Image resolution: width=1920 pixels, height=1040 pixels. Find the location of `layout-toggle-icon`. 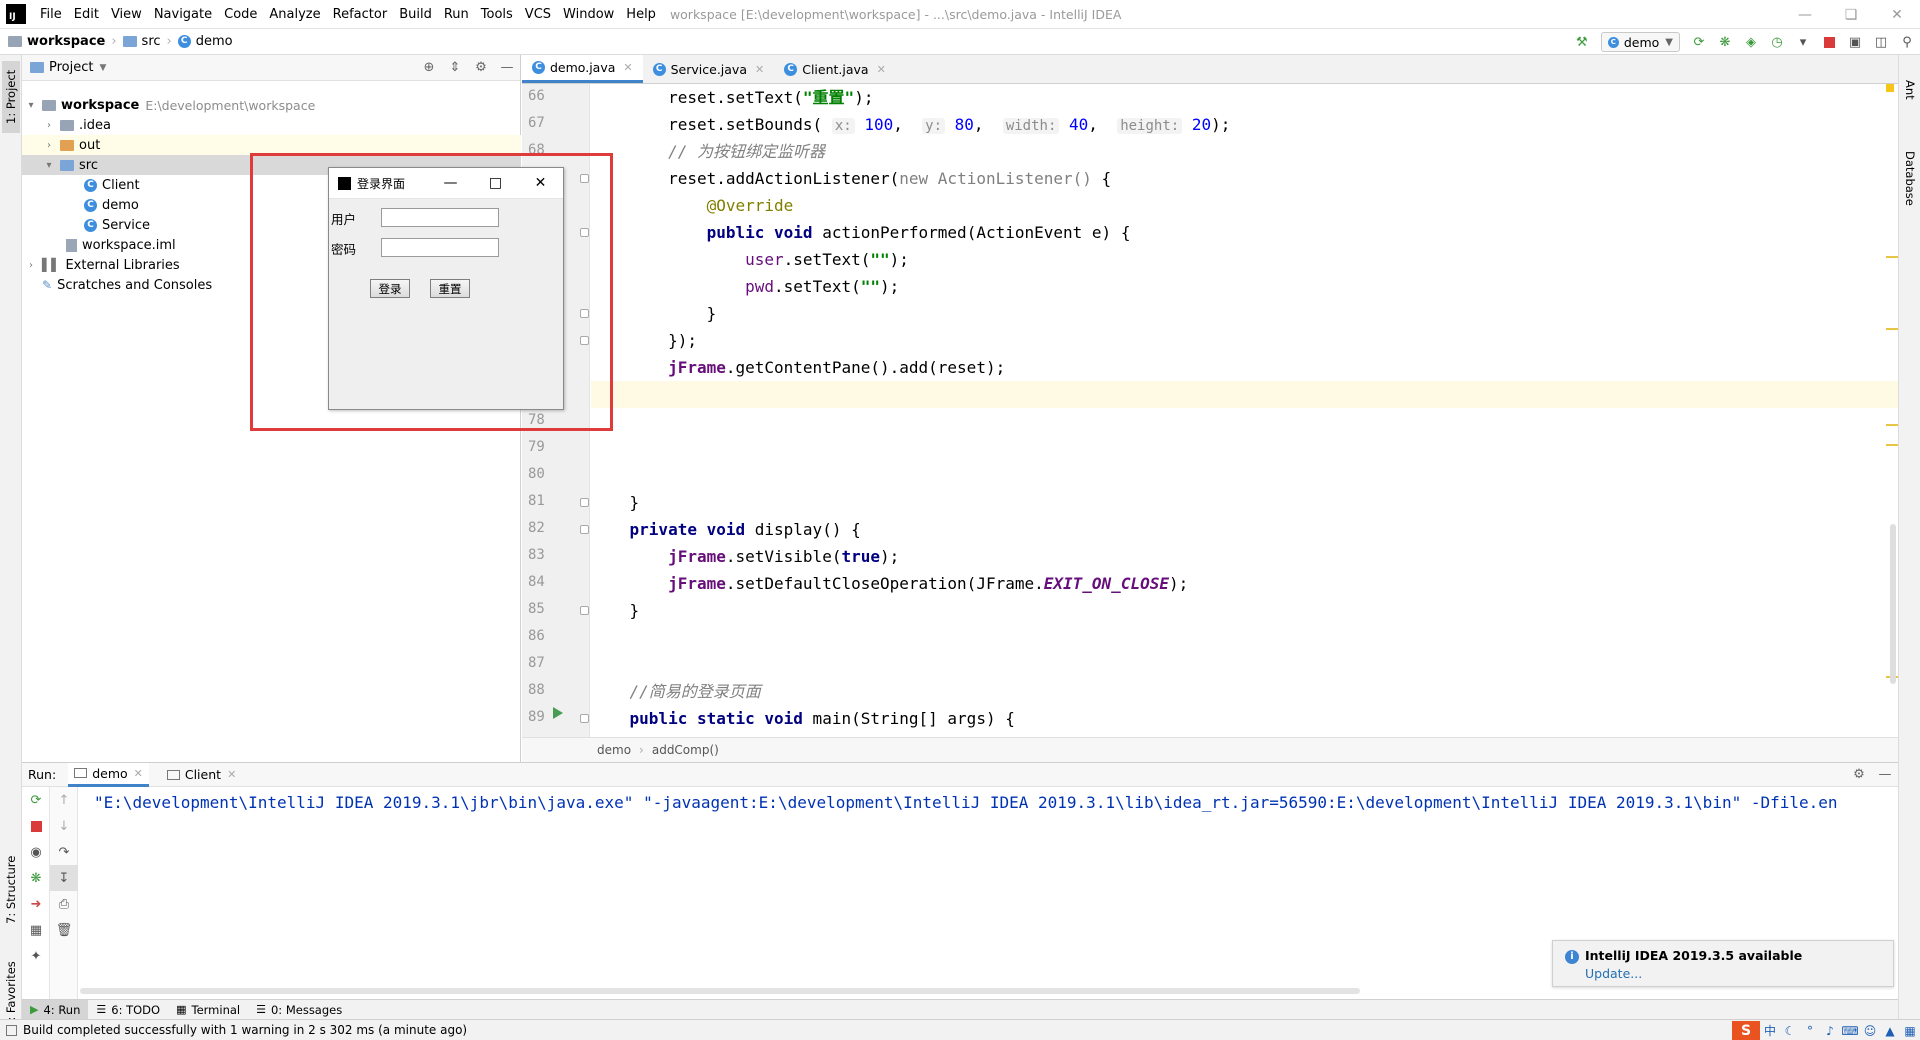

layout-toggle-icon is located at coordinates (11, 1030).